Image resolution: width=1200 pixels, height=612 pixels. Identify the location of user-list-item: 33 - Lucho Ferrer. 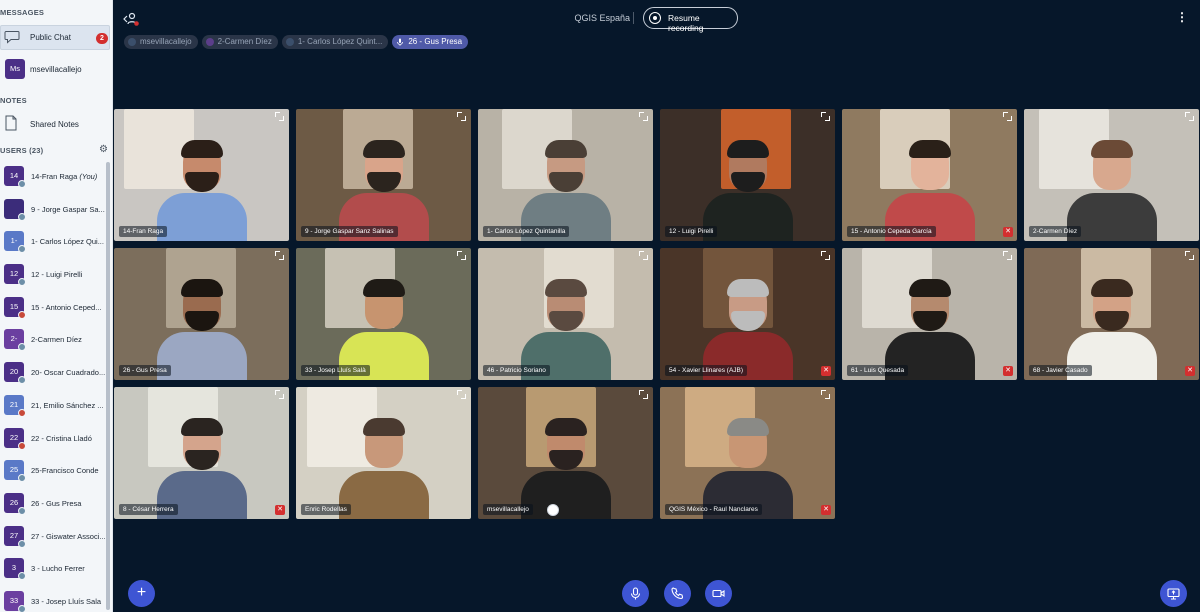
(56, 574).